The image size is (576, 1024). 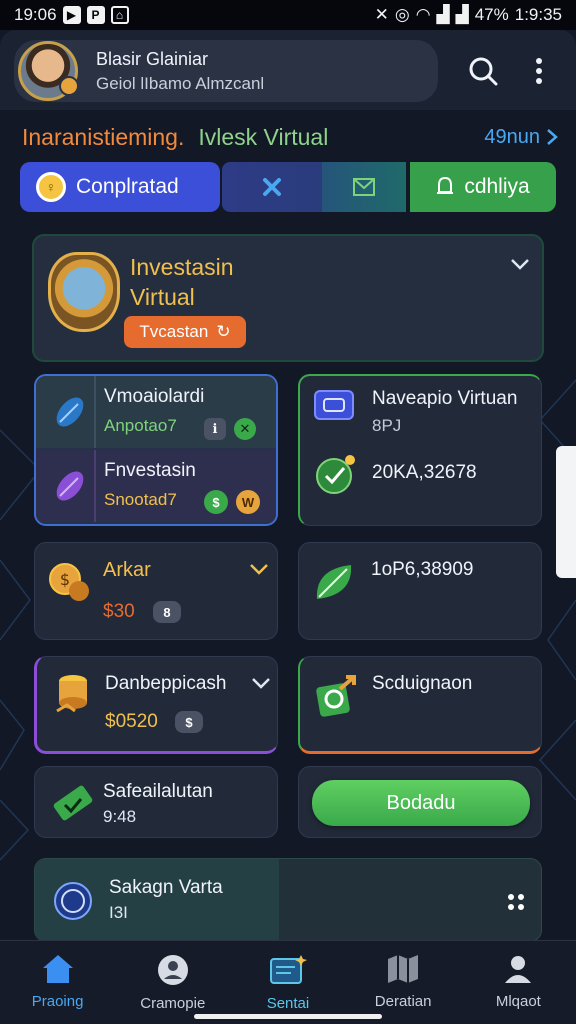 I want to click on arkar-card: $ Arkar $30 8, so click(x=156, y=591).